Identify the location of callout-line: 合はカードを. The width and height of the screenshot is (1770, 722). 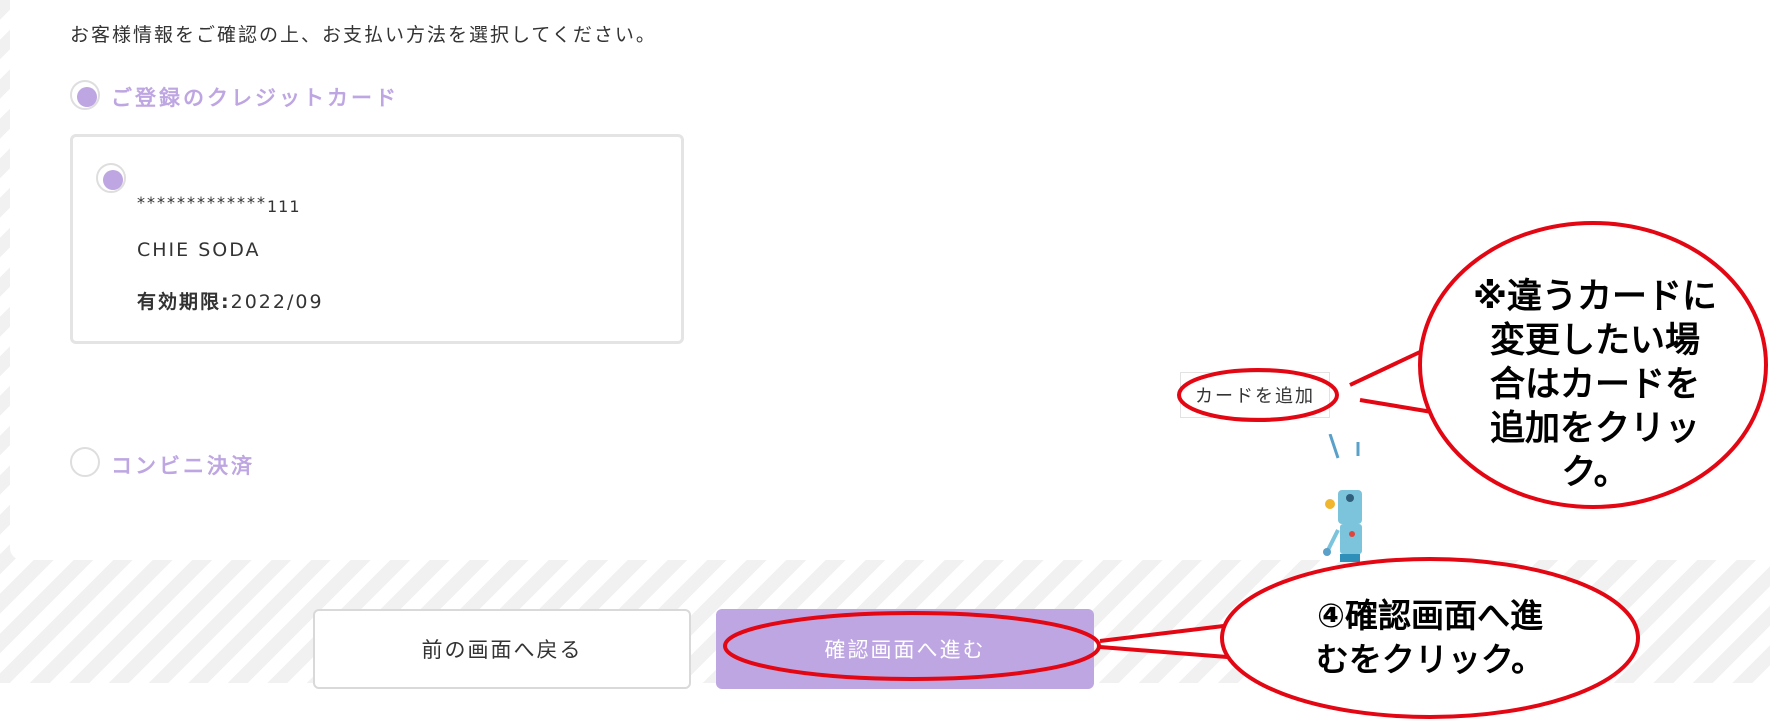
(1594, 385).